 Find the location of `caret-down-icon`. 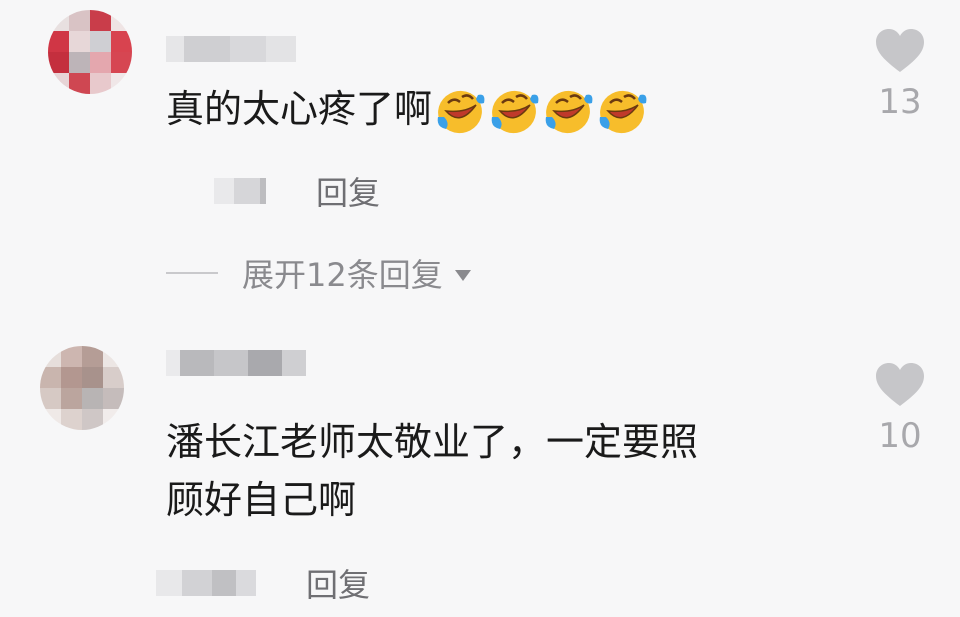

caret-down-icon is located at coordinates (462, 275).